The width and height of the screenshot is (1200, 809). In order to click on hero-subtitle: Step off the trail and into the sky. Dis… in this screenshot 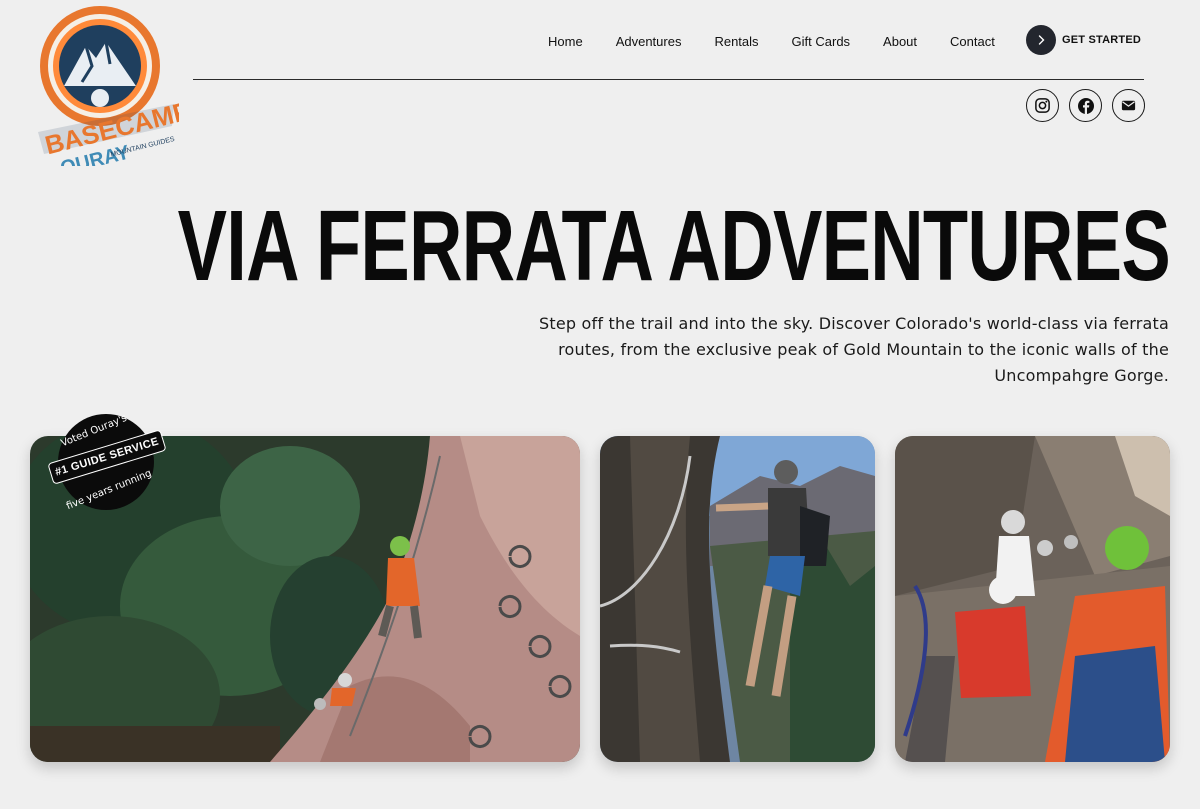, I will do `click(854, 349)`.